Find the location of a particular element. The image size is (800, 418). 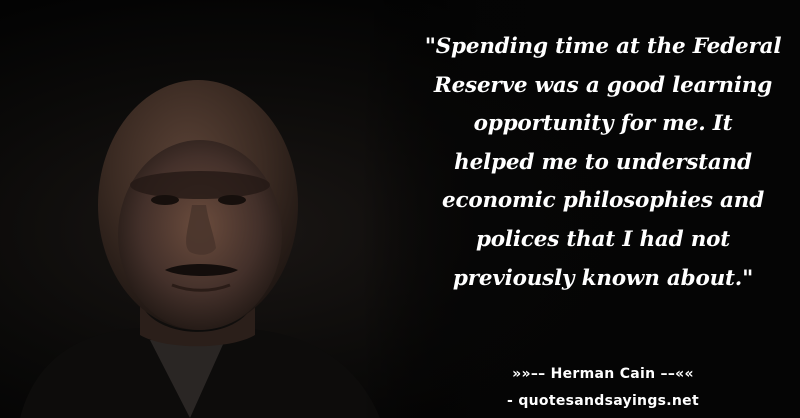

quote-author: »»–– Herman Cain ––«« is located at coordinates (603, 374).